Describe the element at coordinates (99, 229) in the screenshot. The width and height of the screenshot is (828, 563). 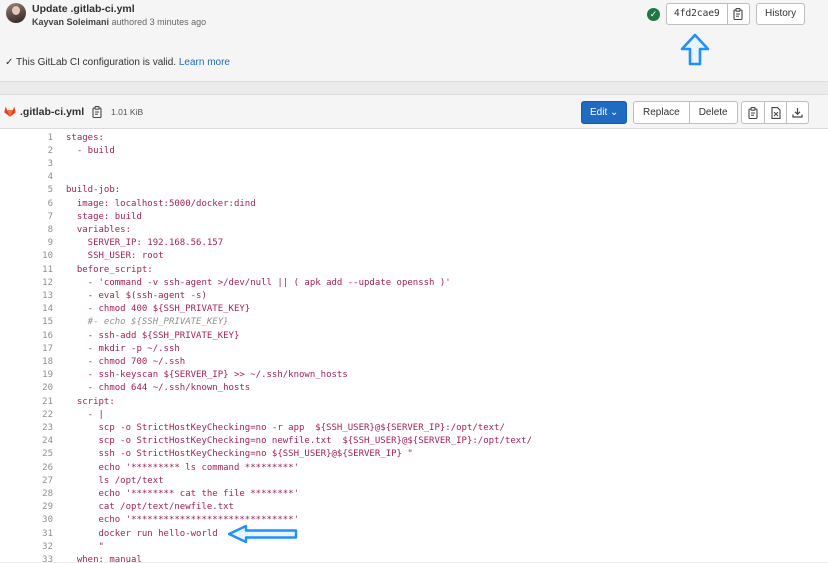
I see `line-text: variables:` at that location.